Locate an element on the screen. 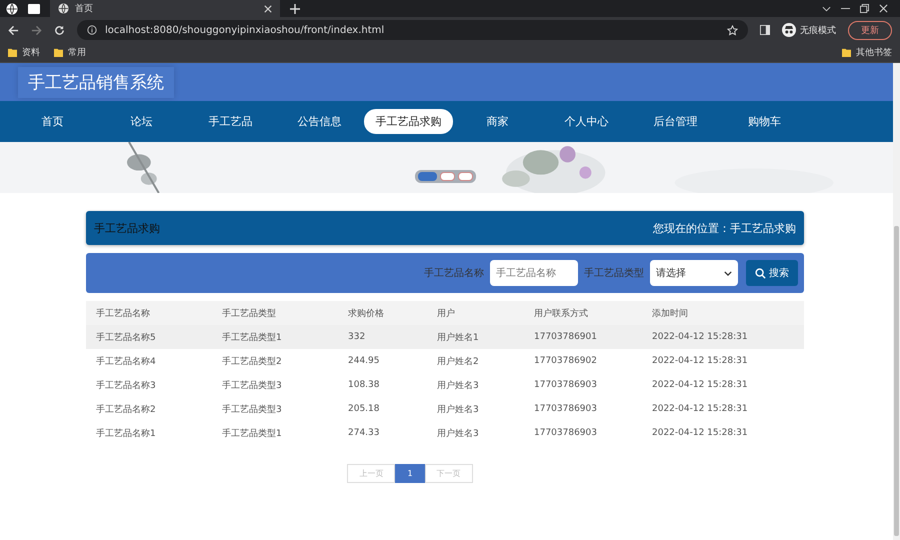 The height and width of the screenshot is (540, 900). minimize-icon is located at coordinates (845, 9).